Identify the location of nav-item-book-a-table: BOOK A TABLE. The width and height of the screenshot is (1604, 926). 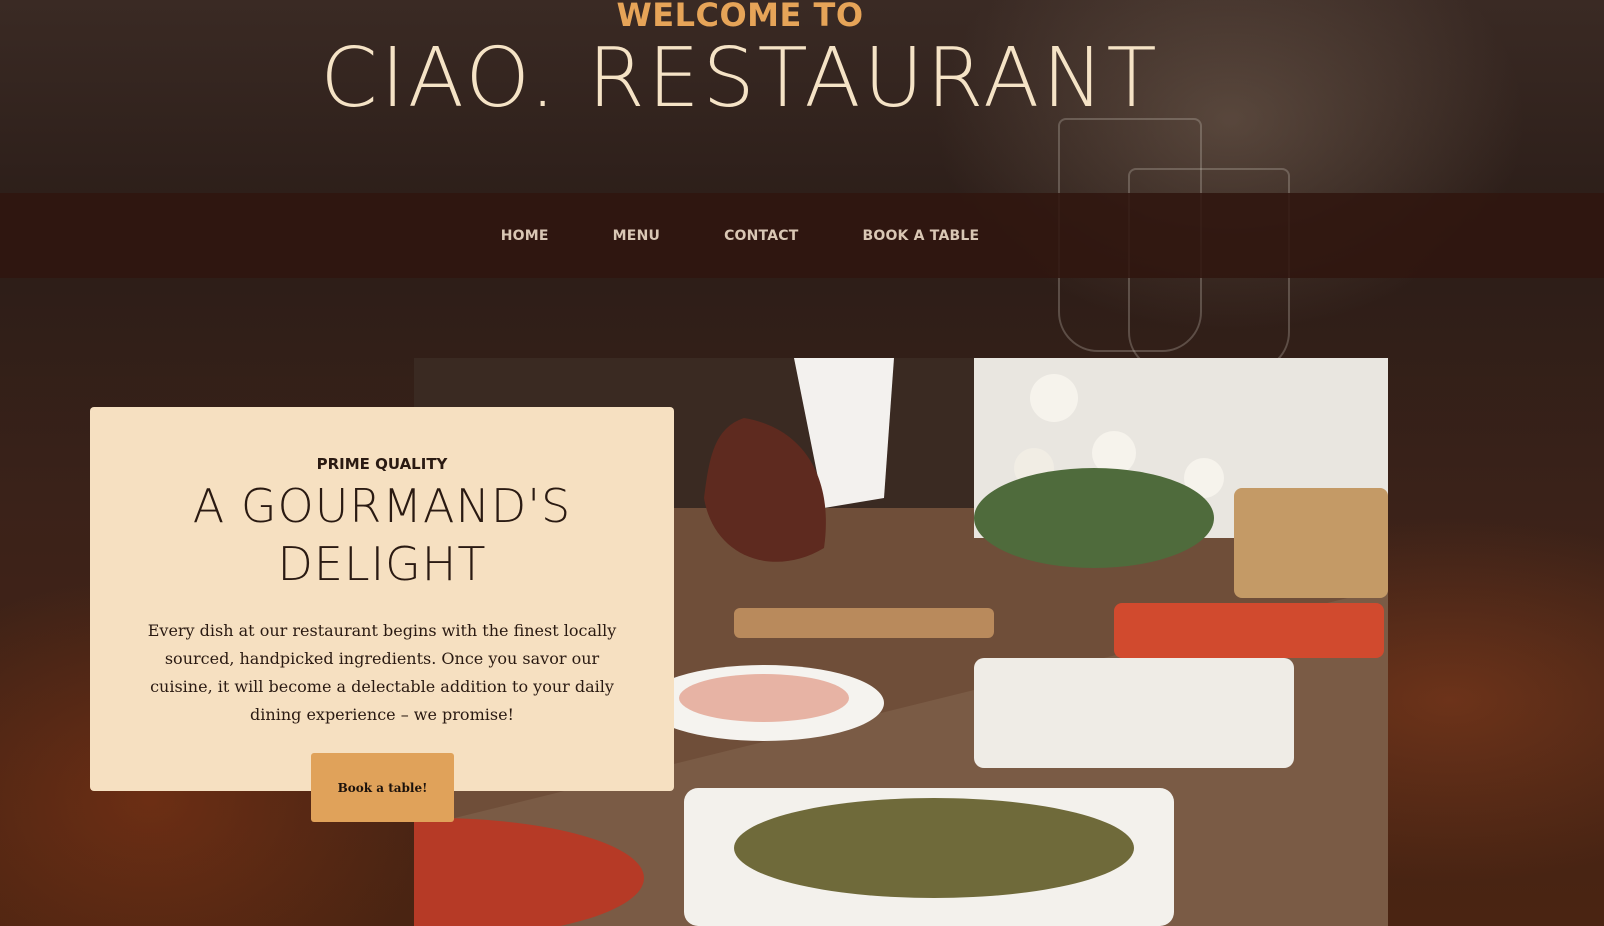
(920, 236).